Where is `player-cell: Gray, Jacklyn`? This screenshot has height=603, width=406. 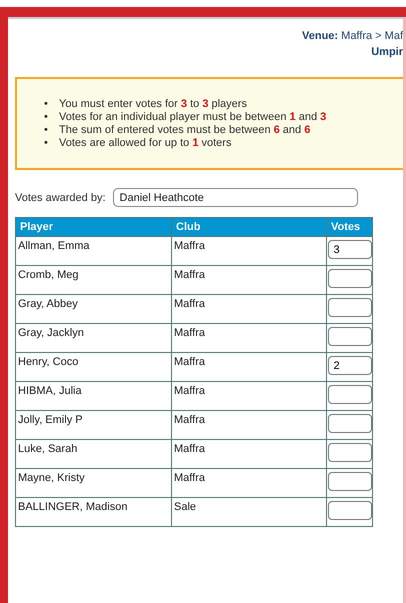 player-cell: Gray, Jacklyn is located at coordinates (94, 338).